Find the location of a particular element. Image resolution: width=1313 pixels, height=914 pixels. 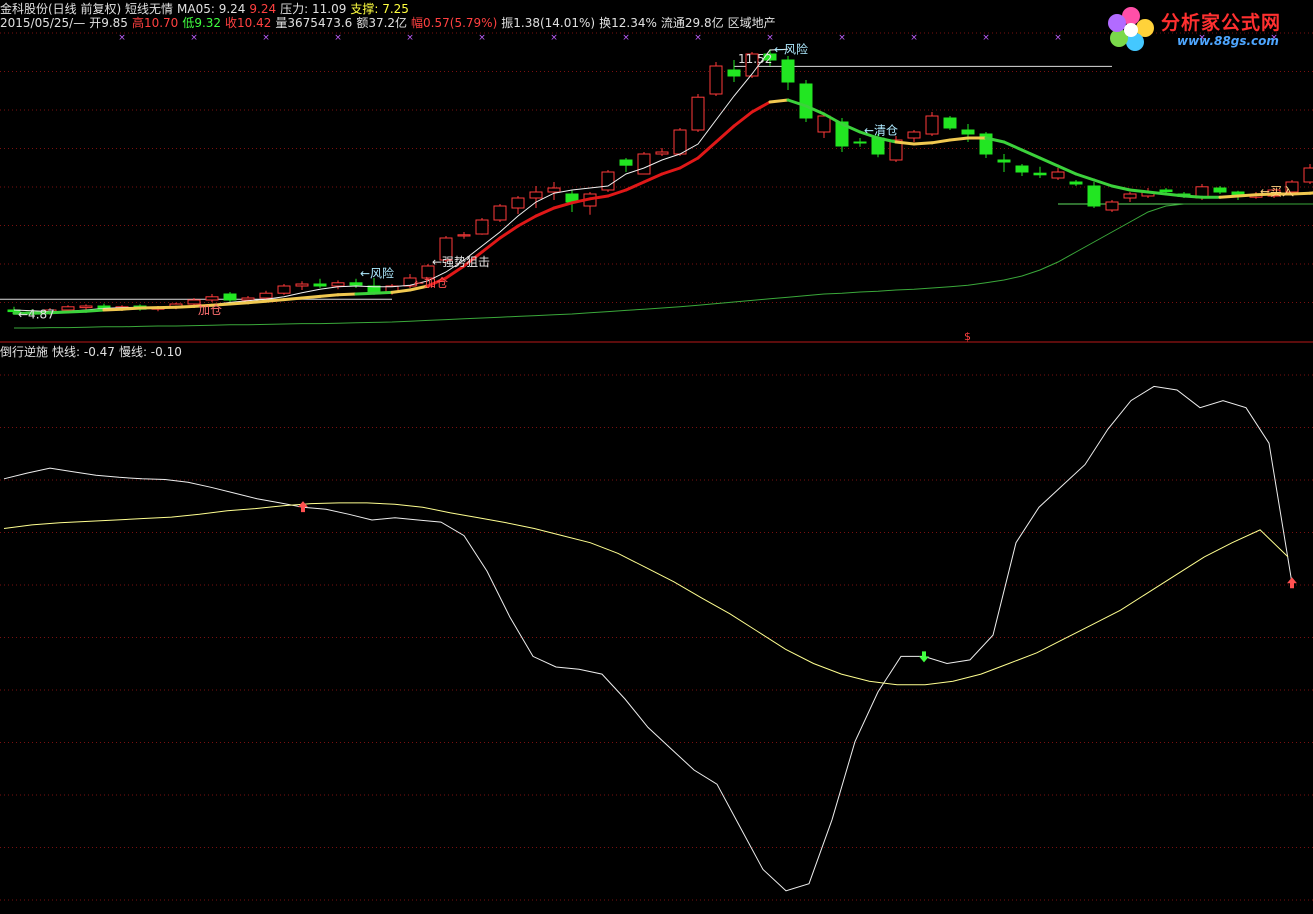

signal-label: ←买入 is located at coordinates (1277, 191).